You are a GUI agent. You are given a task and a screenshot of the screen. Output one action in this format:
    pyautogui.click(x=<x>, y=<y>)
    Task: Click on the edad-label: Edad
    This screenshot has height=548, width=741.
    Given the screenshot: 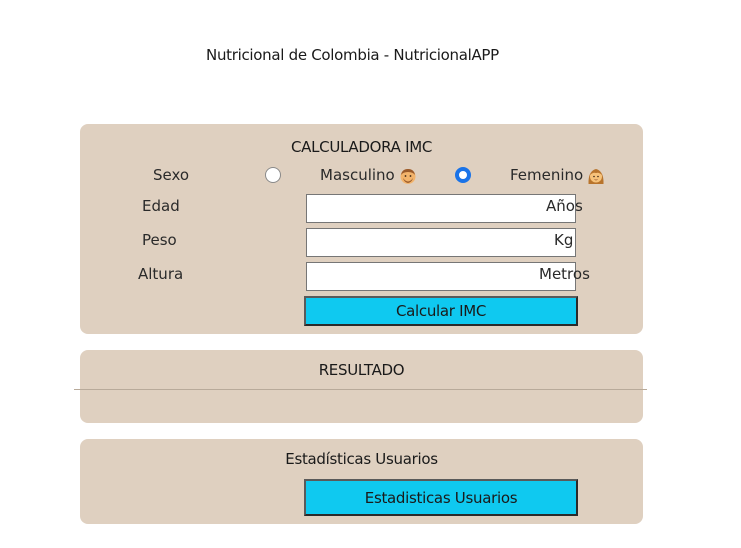 What is the action you would take?
    pyautogui.click(x=161, y=206)
    